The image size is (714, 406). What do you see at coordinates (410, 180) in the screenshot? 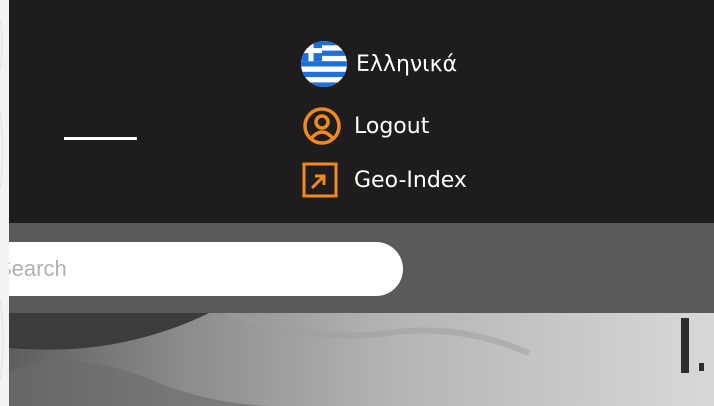
I see `geo-index-label: Geo-Index` at bounding box center [410, 180].